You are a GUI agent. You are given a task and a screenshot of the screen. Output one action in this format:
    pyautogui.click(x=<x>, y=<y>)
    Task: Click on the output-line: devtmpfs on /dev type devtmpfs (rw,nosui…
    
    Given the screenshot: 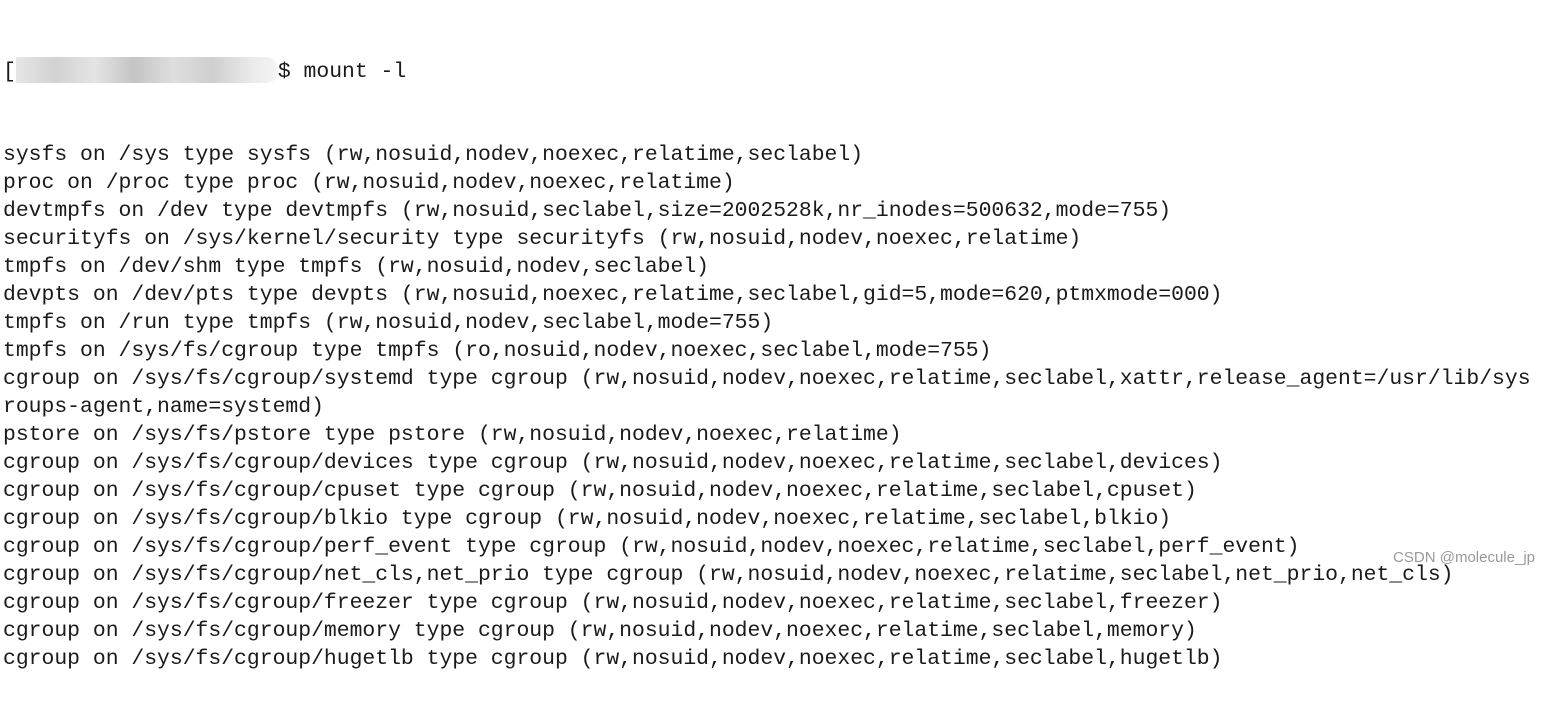 What is the action you would take?
    pyautogui.click(x=587, y=211)
    